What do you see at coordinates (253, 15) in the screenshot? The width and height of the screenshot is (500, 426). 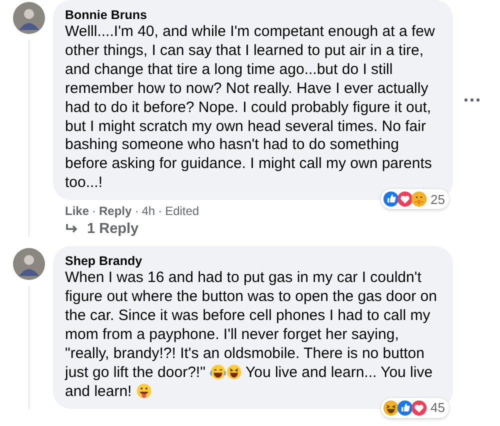 I see `author-name: Bonnie Bruns` at bounding box center [253, 15].